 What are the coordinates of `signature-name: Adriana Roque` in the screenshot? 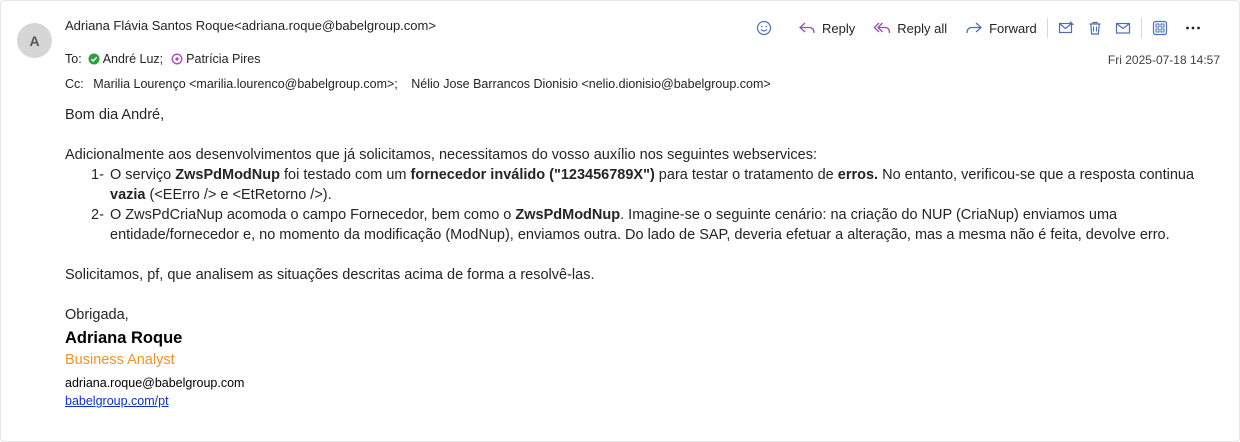 It's located at (124, 338).